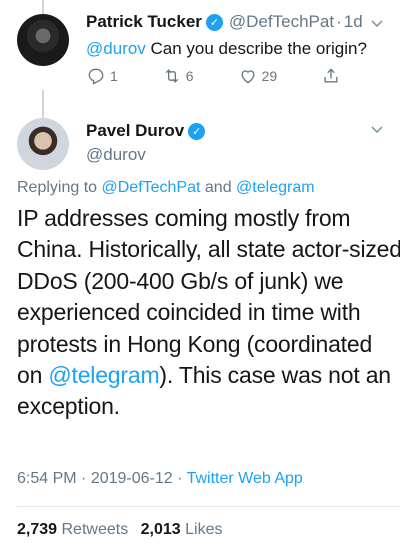  I want to click on tweet-text-line: protests in Hong Kong (coordinated, so click(195, 343).